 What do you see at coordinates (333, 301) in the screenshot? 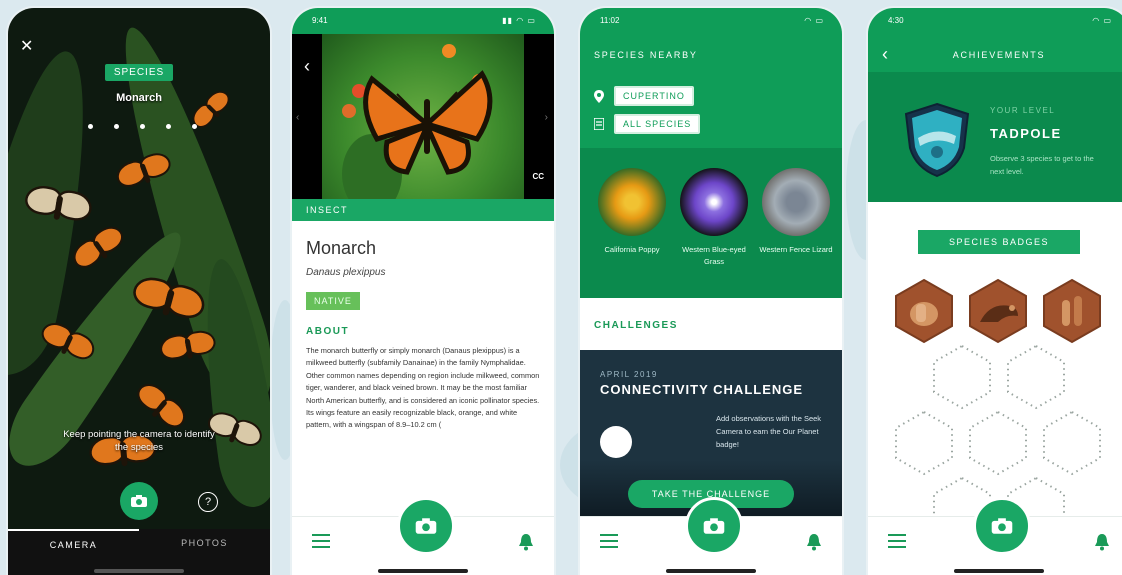
I see `native-status-badge: NATIVE` at bounding box center [333, 301].